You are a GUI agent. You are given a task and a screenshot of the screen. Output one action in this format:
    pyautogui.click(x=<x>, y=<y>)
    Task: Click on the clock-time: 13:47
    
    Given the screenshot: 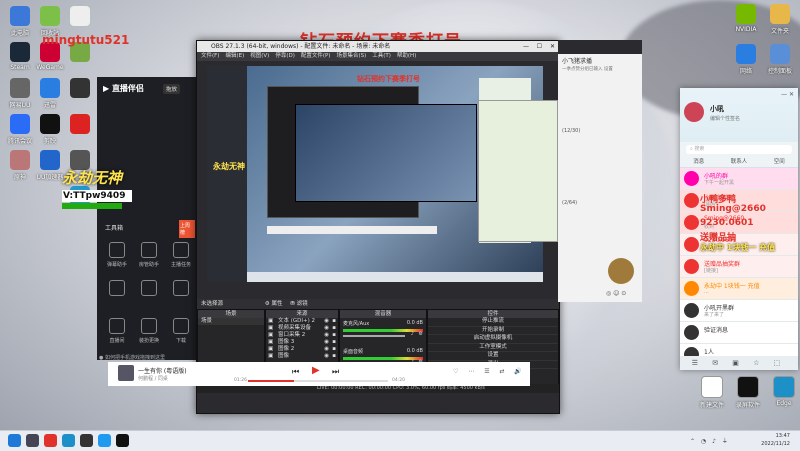 What is the action you would take?
    pyautogui.click(x=771, y=436)
    